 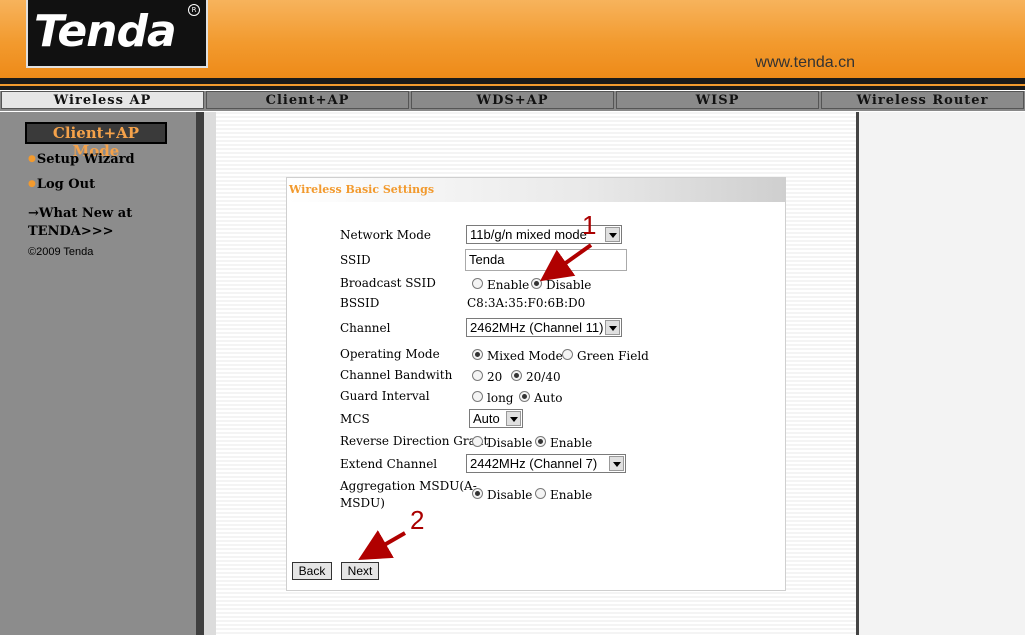 What do you see at coordinates (362, 503) in the screenshot?
I see `aggregation-msdu-label-line2: MSDU)` at bounding box center [362, 503].